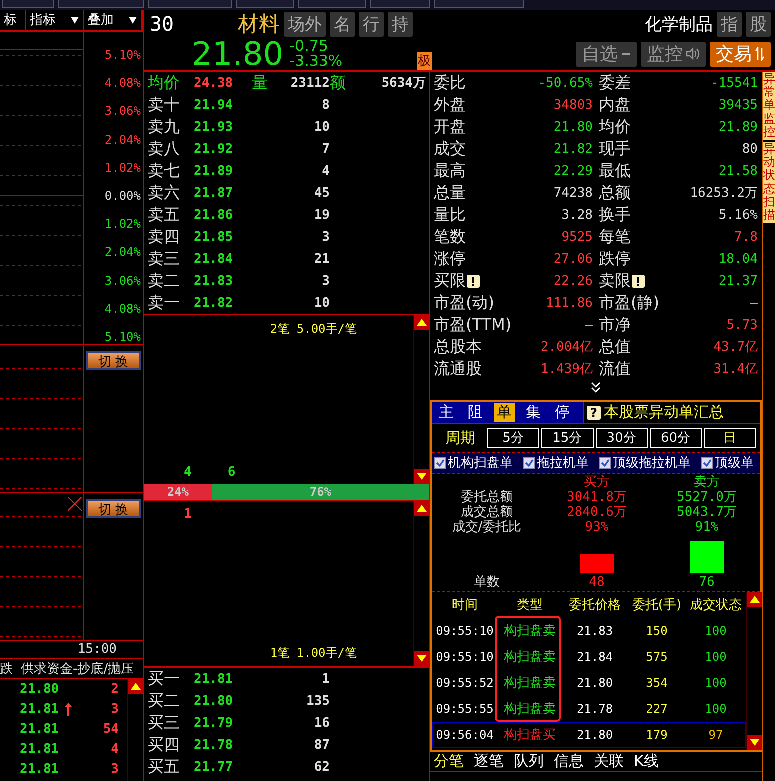  What do you see at coordinates (657, 683) in the screenshot?
I see `table-cell-text: 354` at bounding box center [657, 683].